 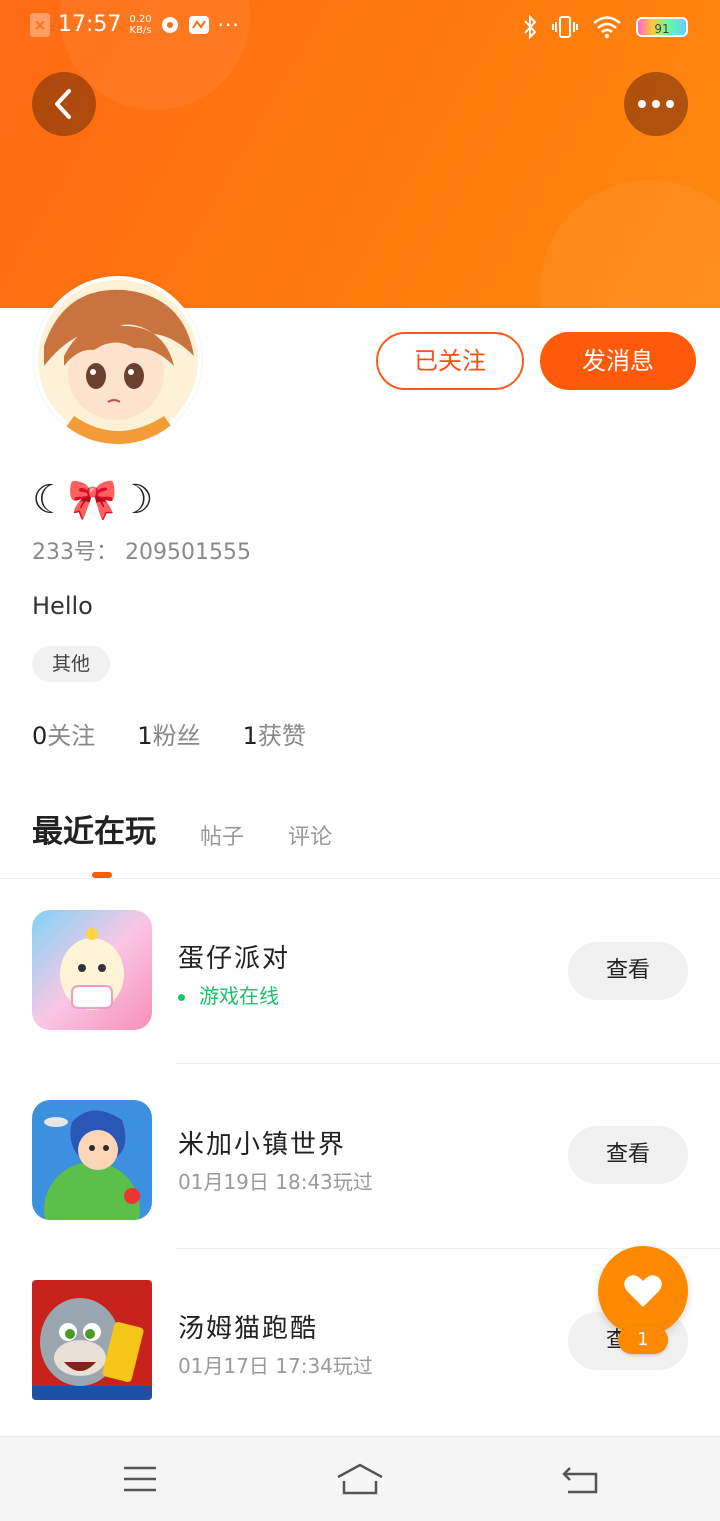 What do you see at coordinates (40, 736) in the screenshot?
I see `stat-following-count: 0` at bounding box center [40, 736].